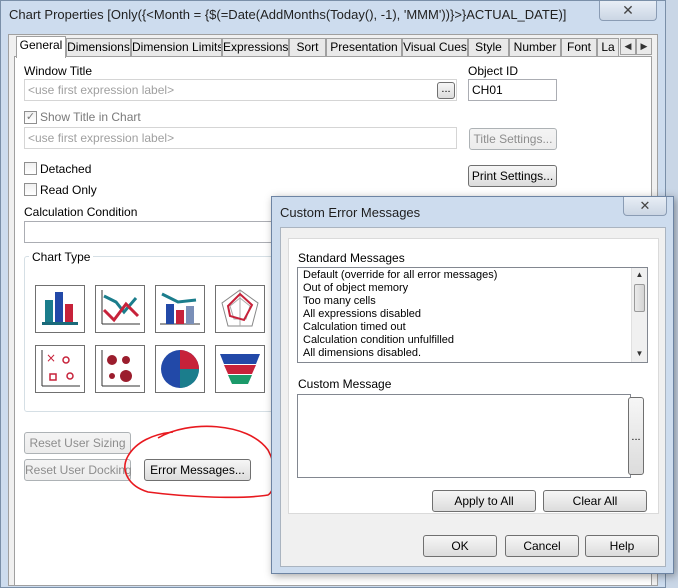 Image resolution: width=678 pixels, height=588 pixels. What do you see at coordinates (90, 117) in the screenshot?
I see `show-title-label: Show Title in Chart` at bounding box center [90, 117].